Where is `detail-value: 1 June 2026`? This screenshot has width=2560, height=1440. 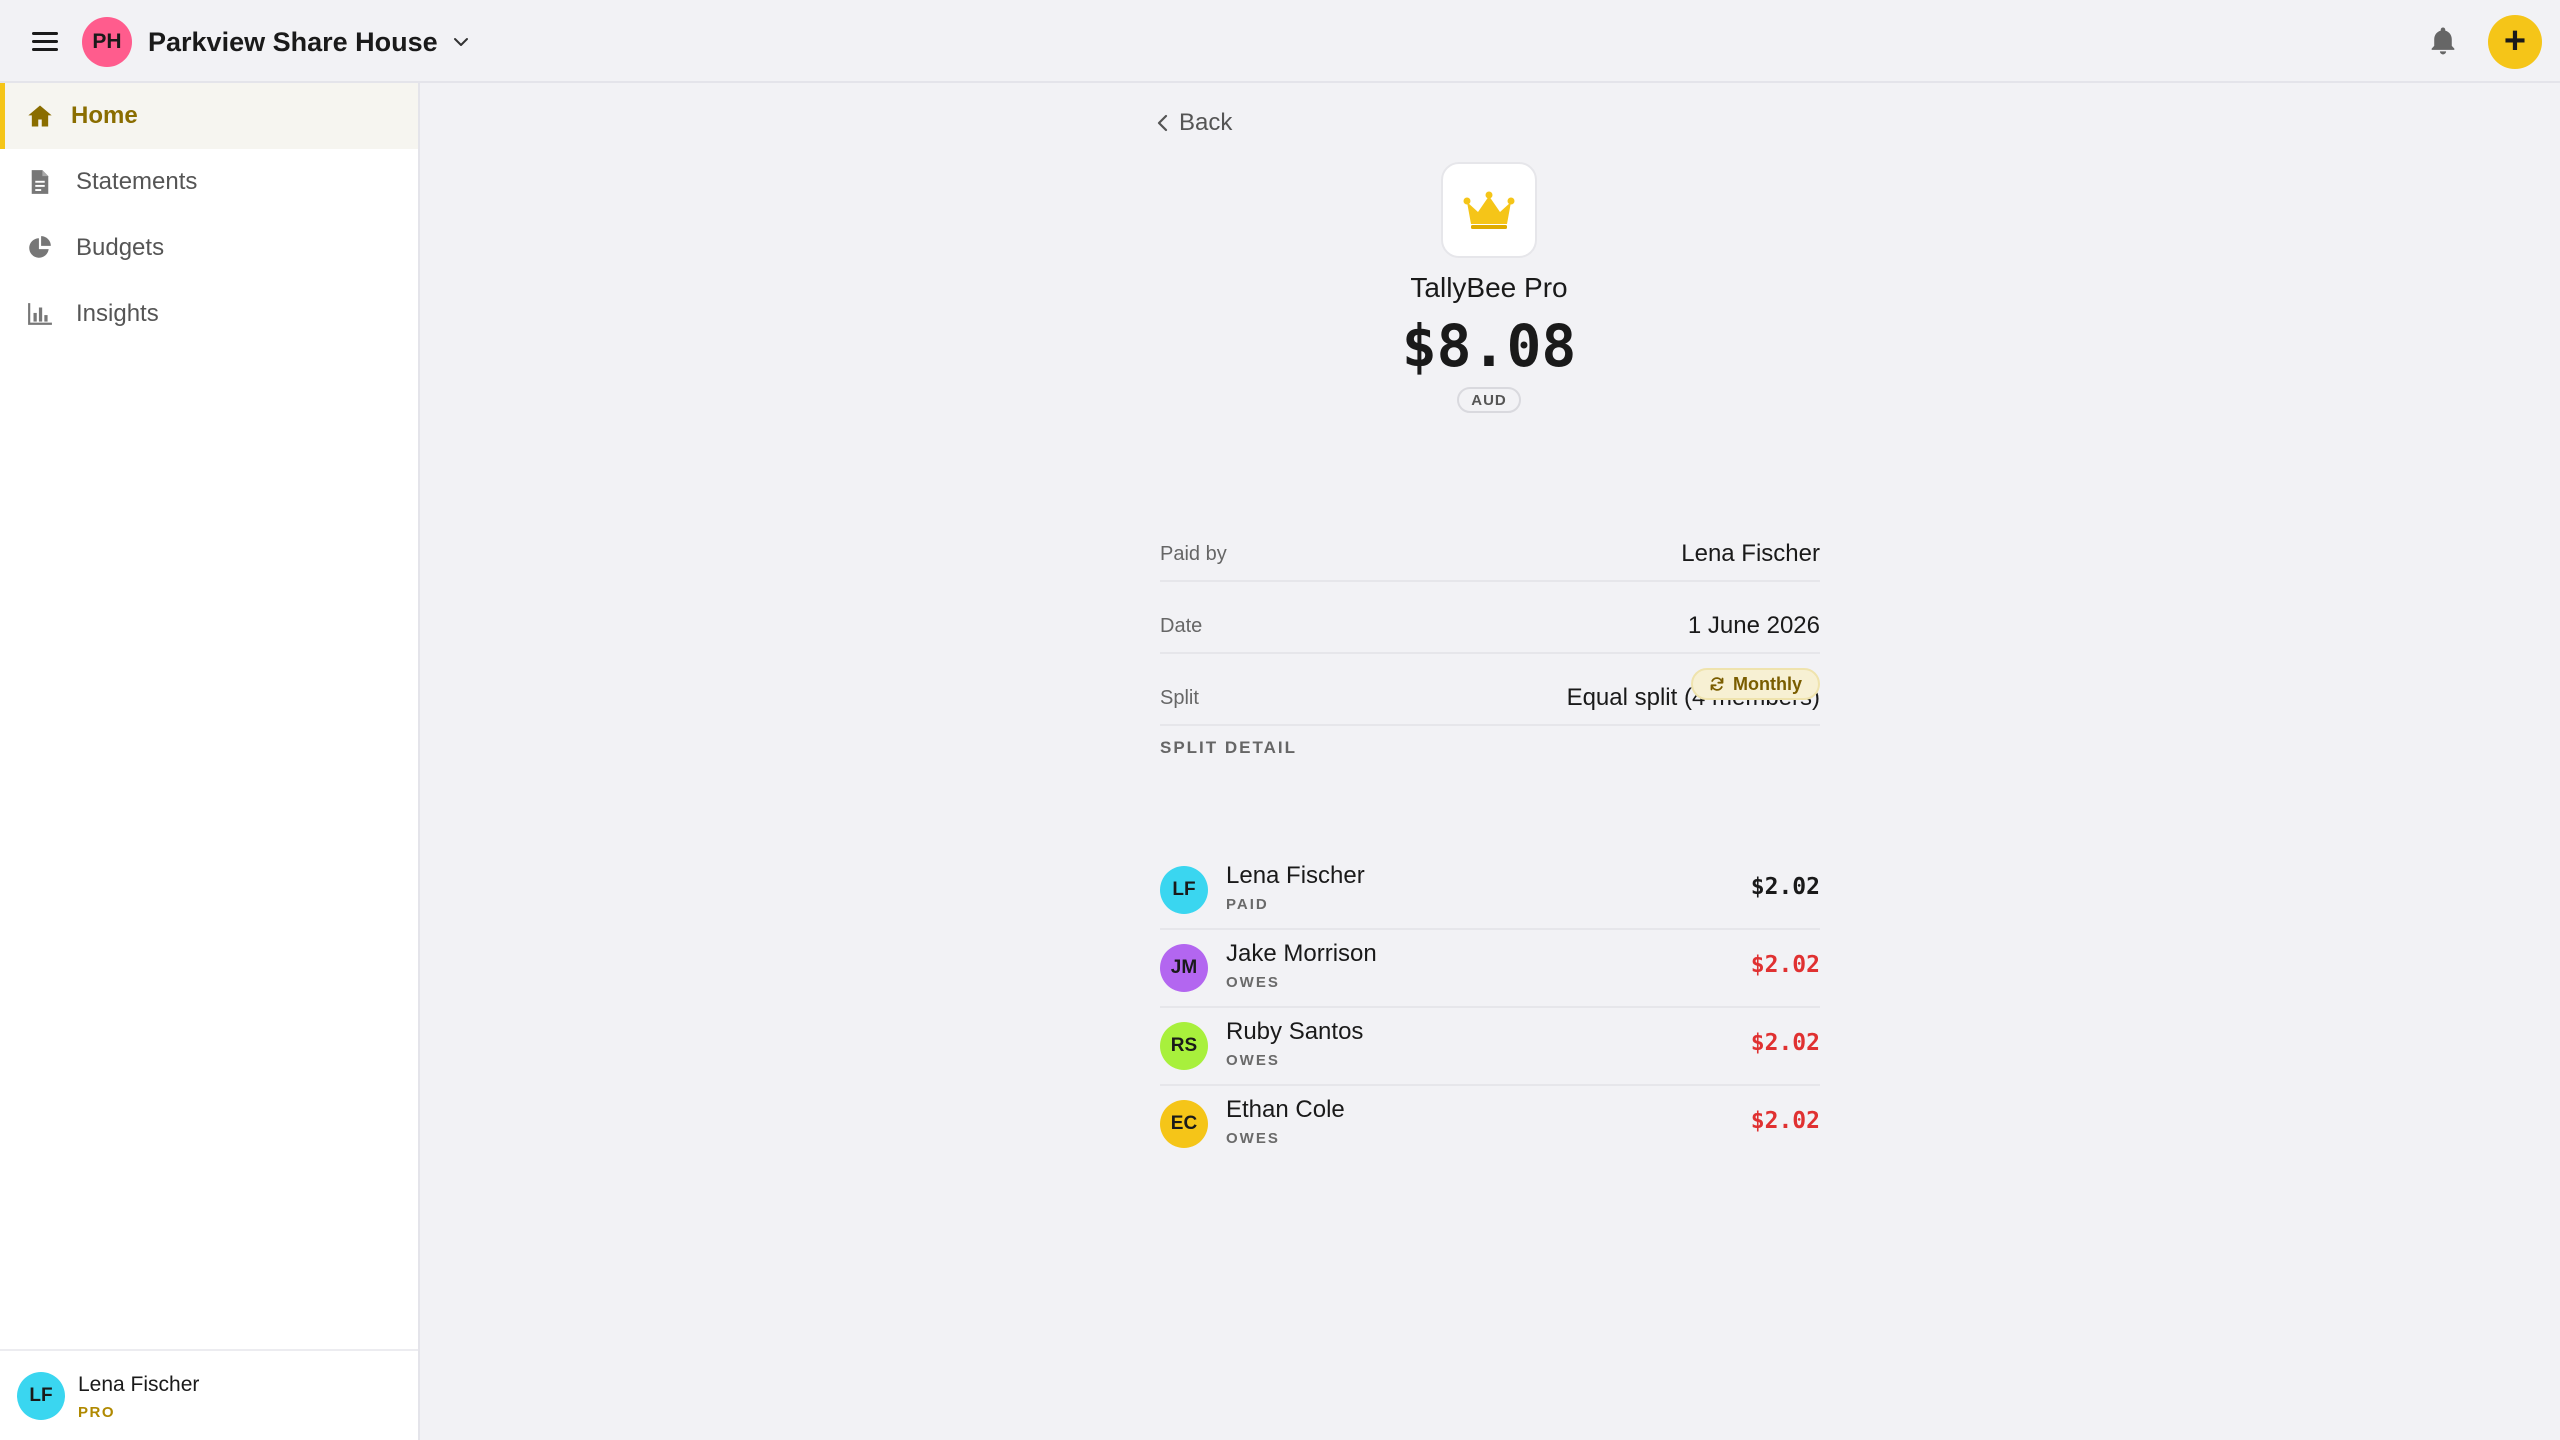 detail-value: 1 June 2026 is located at coordinates (1753, 625).